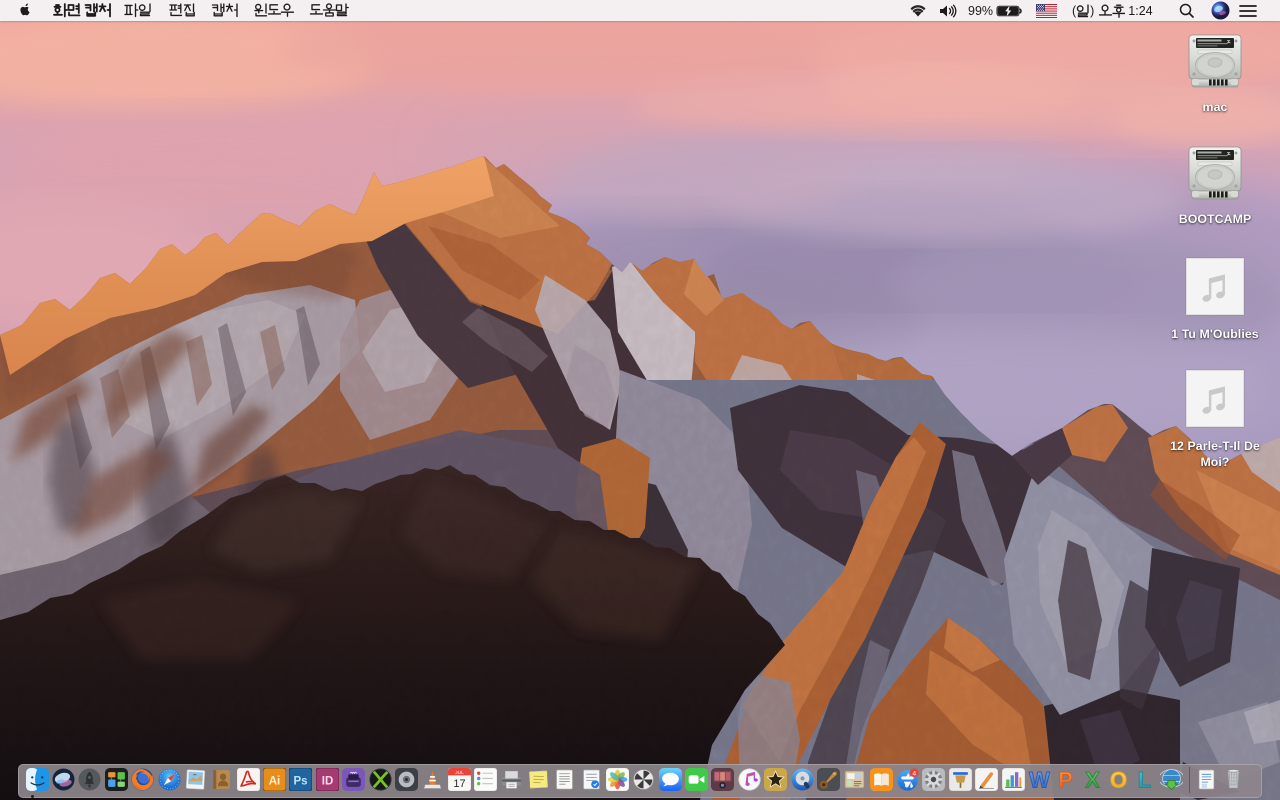 The height and width of the screenshot is (800, 1280). What do you see at coordinates (1065, 779) in the screenshot?
I see `svg-text: P` at bounding box center [1065, 779].